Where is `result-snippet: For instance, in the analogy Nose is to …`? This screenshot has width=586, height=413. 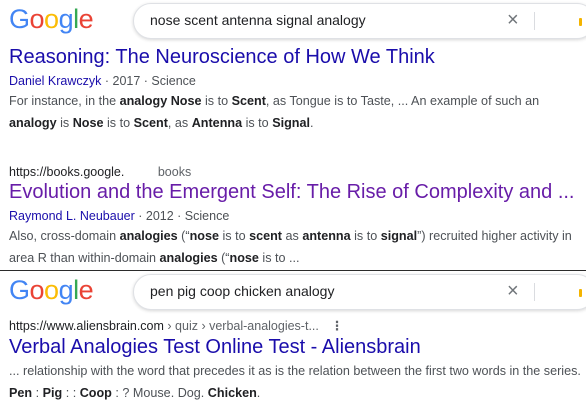 result-snippet: For instance, in the analogy Nose is to … is located at coordinates (296, 112).